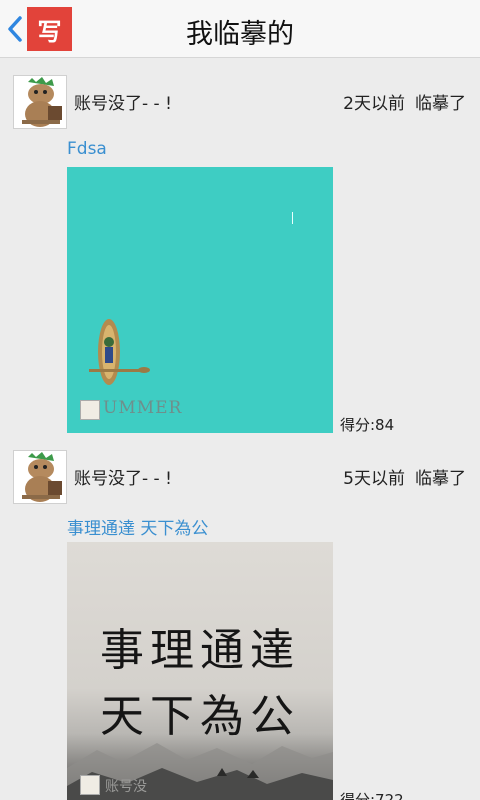 The image size is (480, 800). What do you see at coordinates (200, 650) in the screenshot?
I see `calligraphy-line-1: 事理通達` at bounding box center [200, 650].